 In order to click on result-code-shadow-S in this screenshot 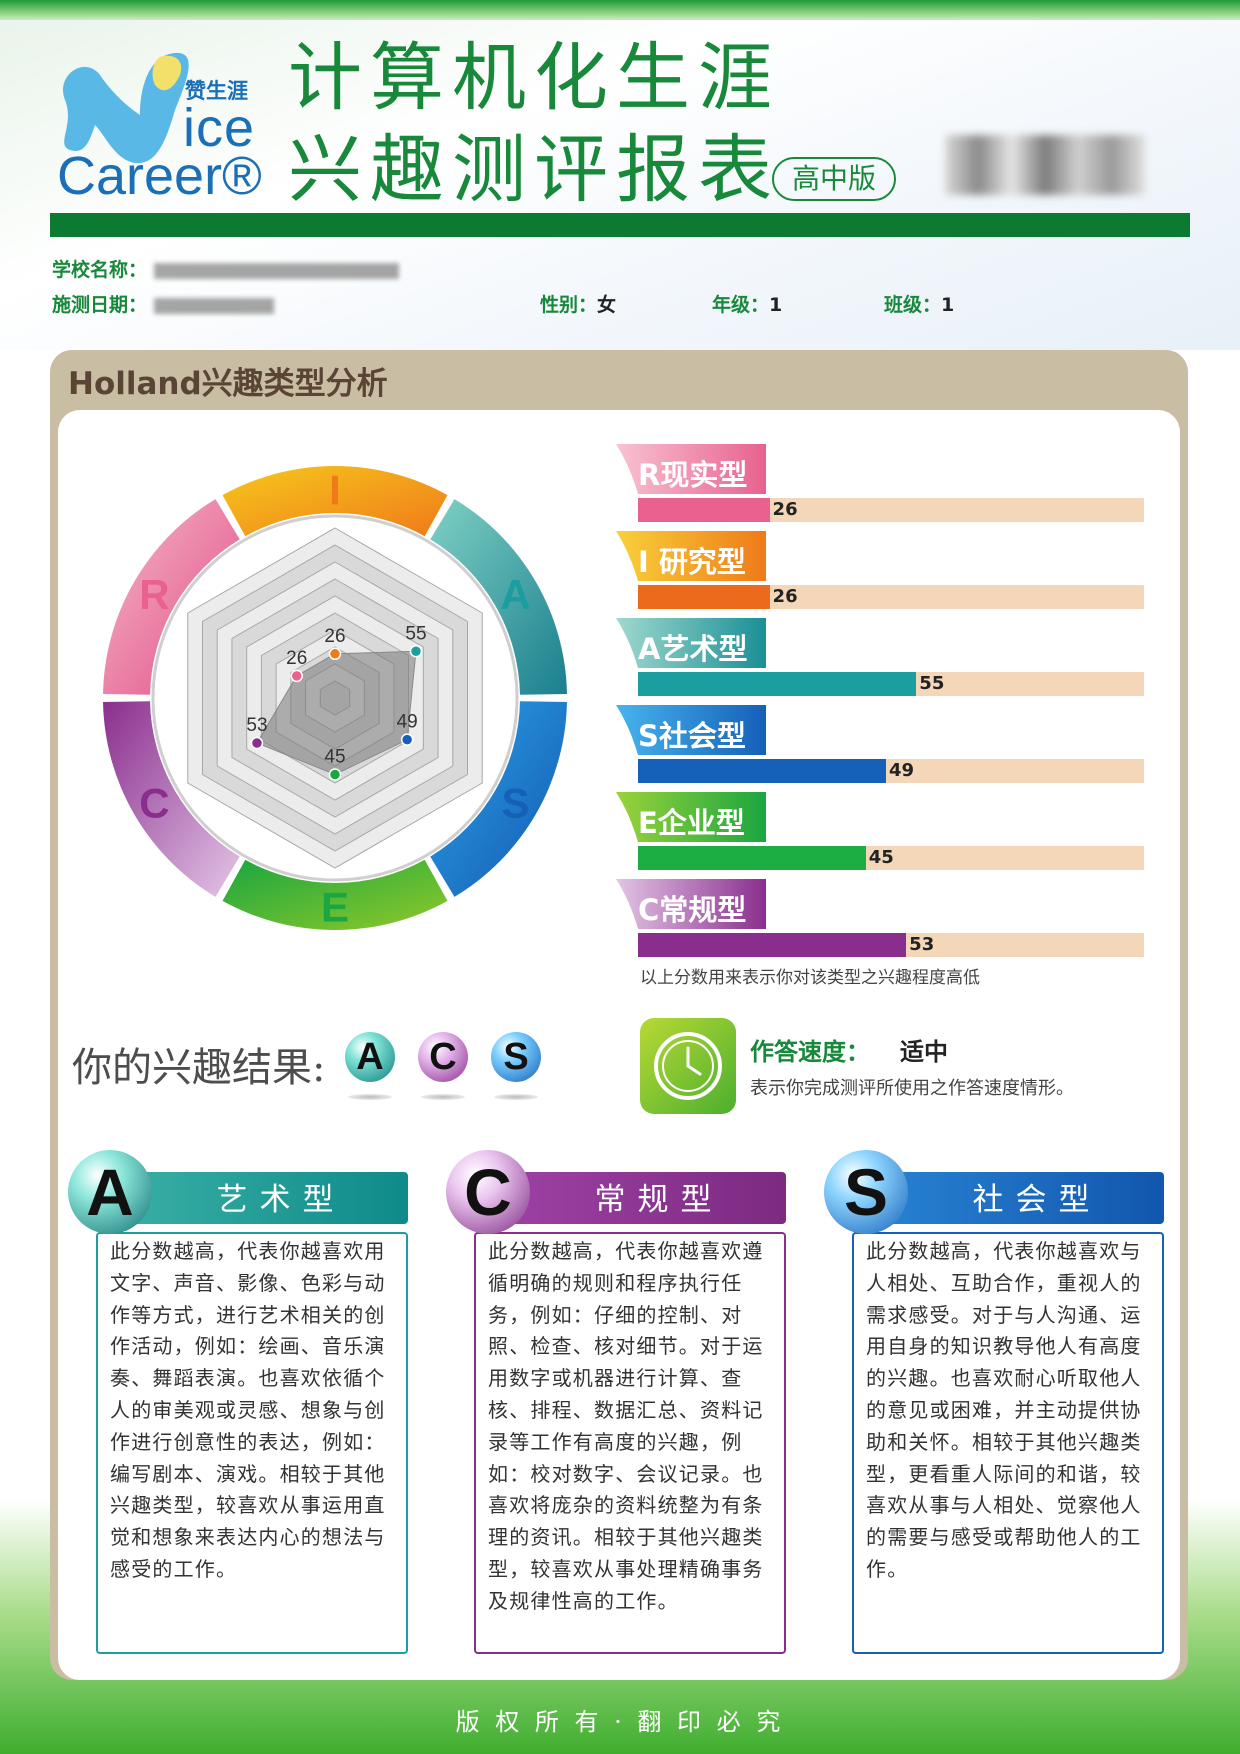, I will do `click(516, 1097)`.